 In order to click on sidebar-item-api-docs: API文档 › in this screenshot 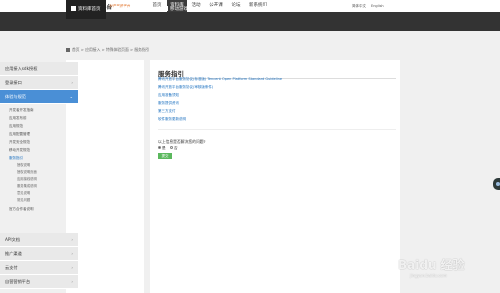, I will do `click(39, 240)`.